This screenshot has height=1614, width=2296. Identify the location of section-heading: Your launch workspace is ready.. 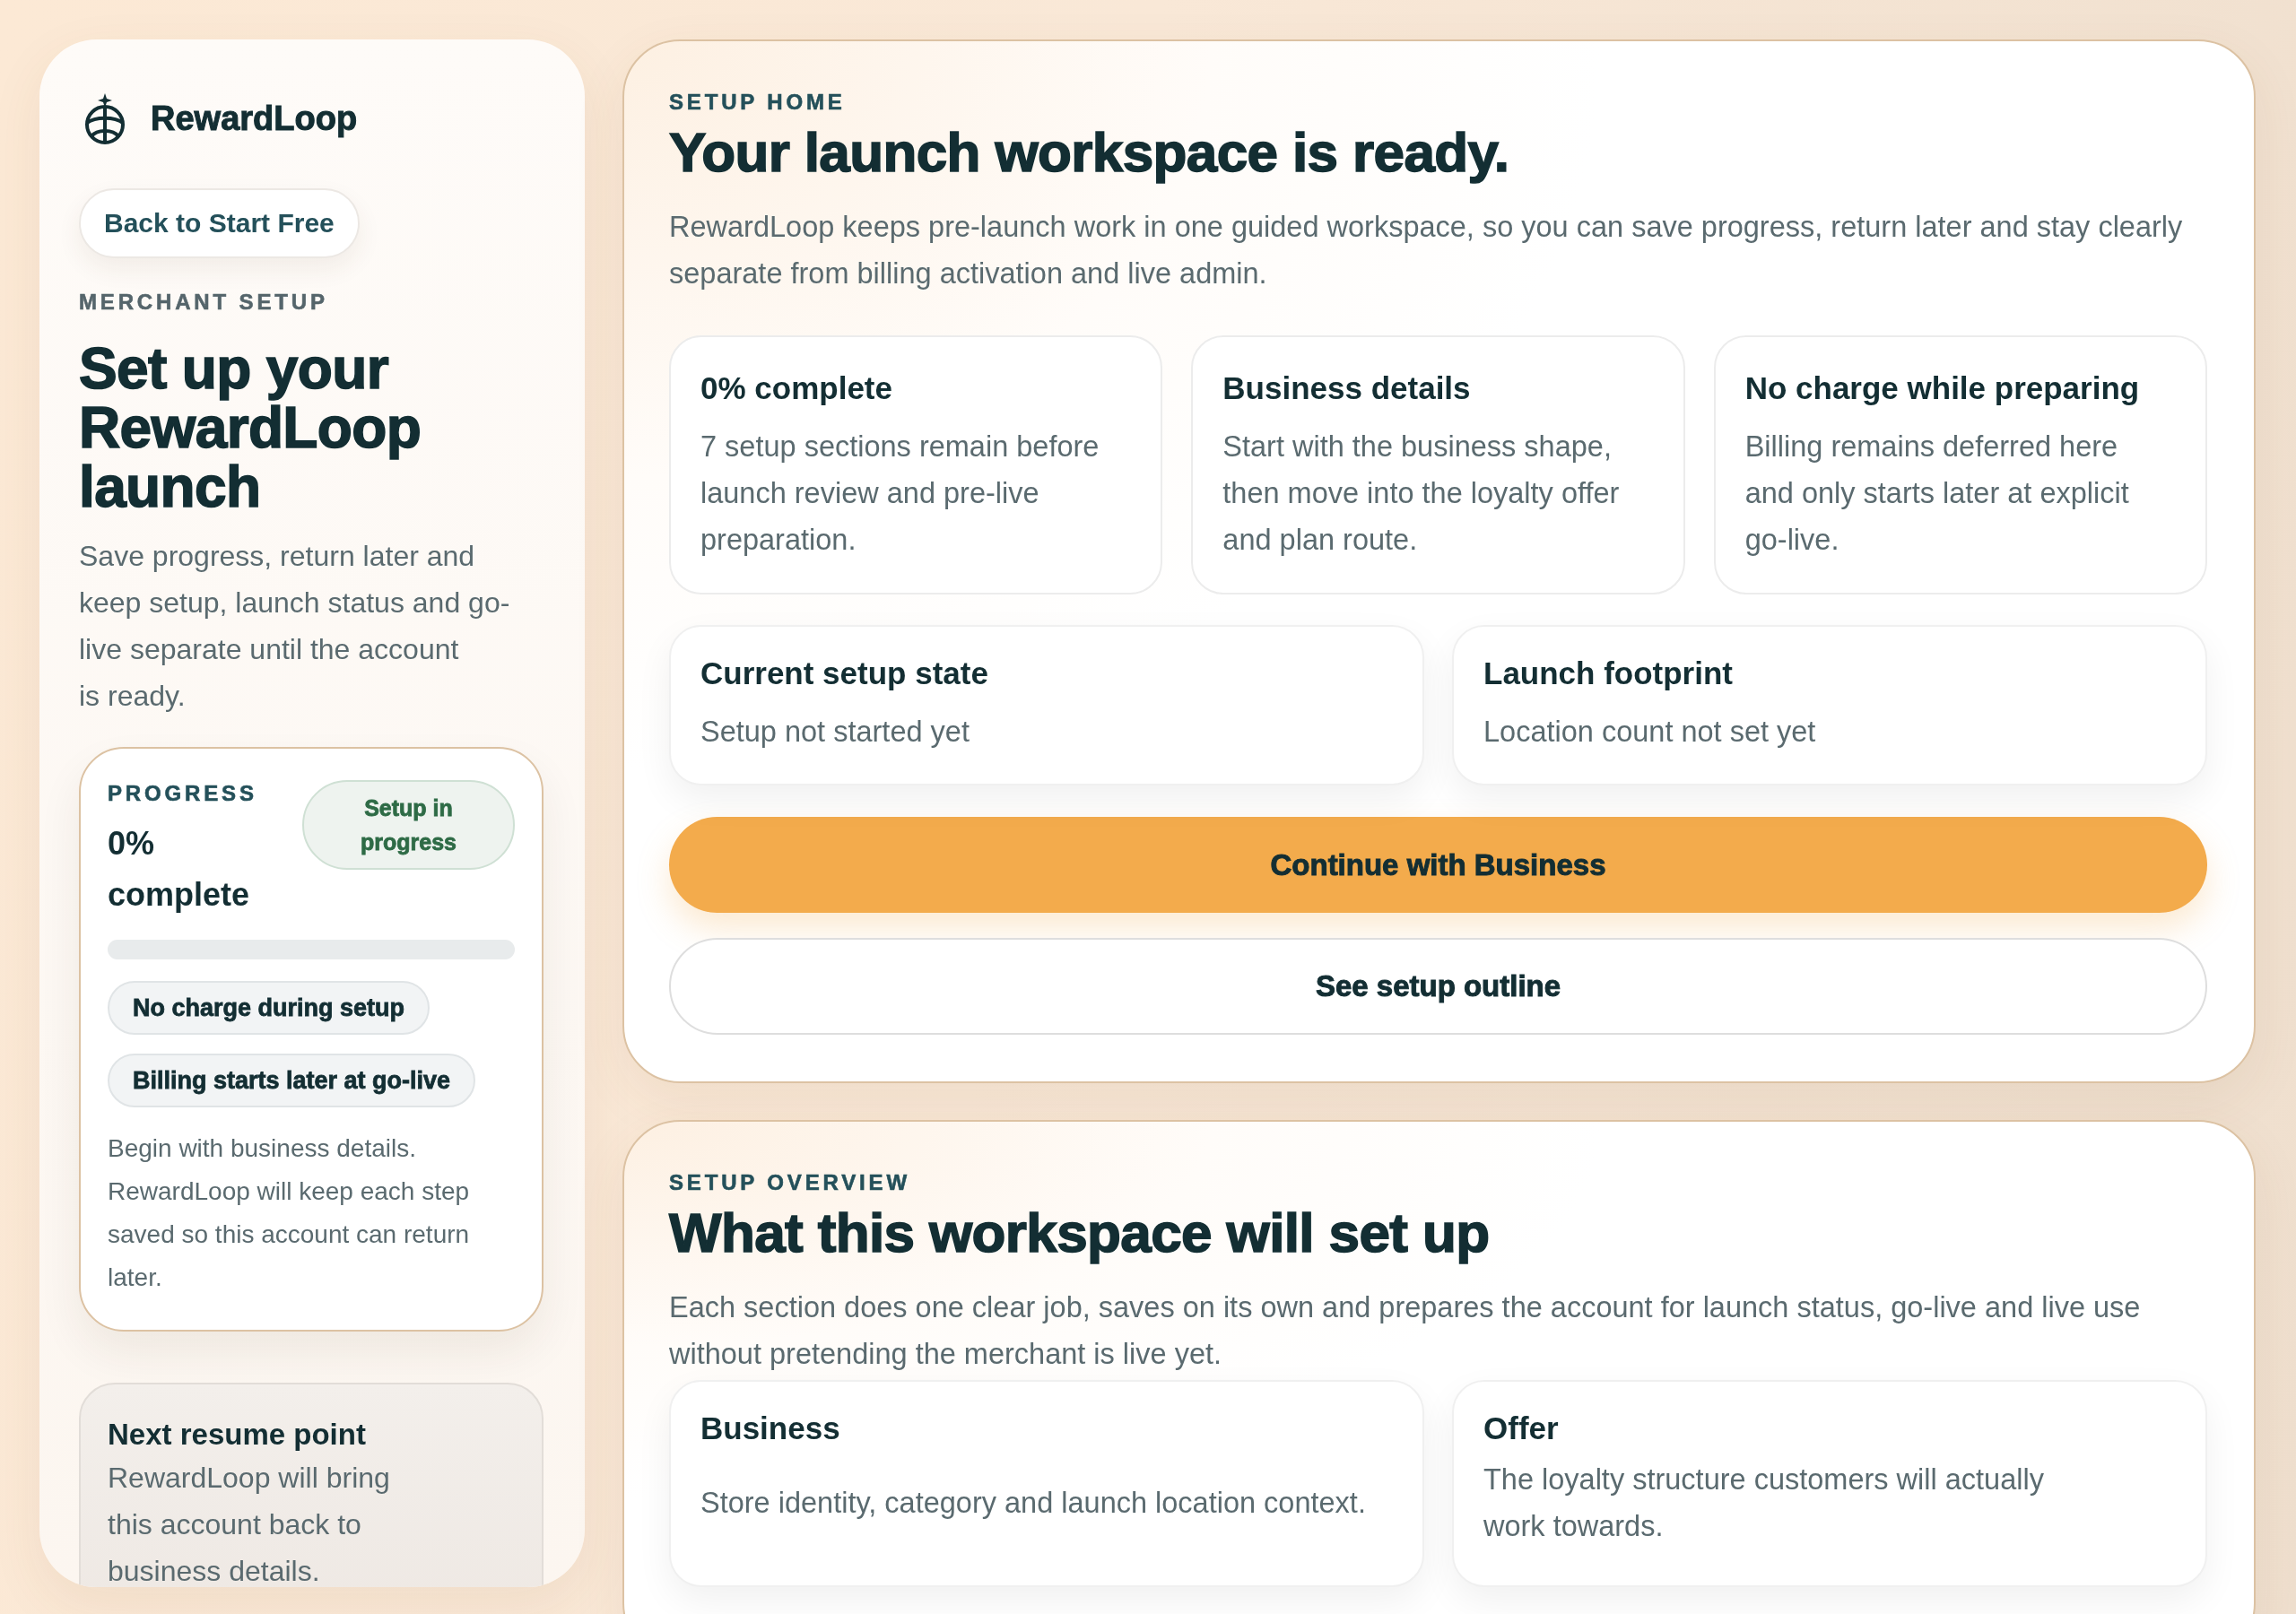
(1089, 152).